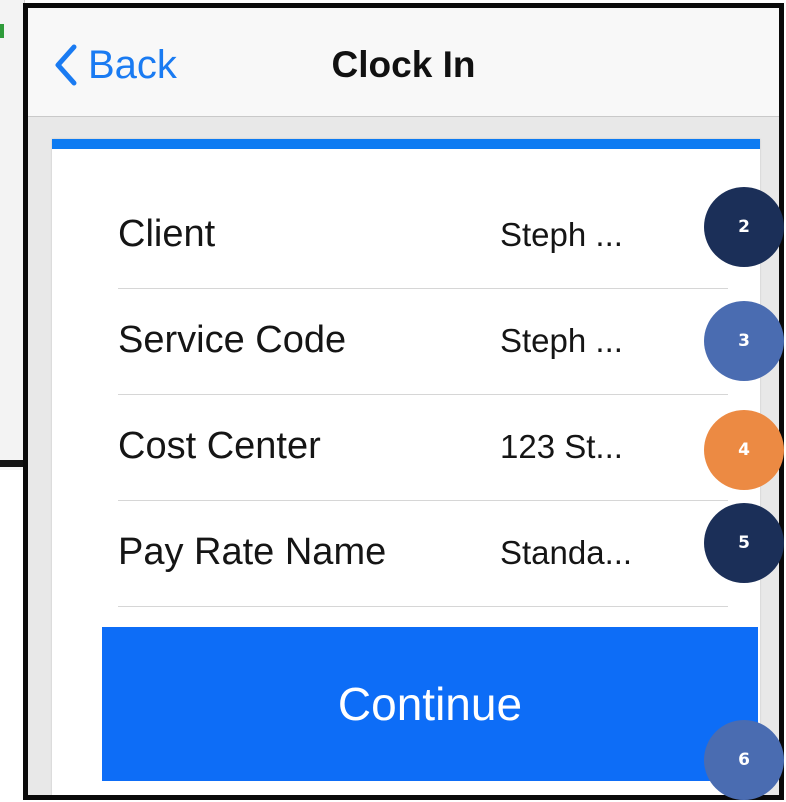  I want to click on back-label: Back, so click(132, 64).